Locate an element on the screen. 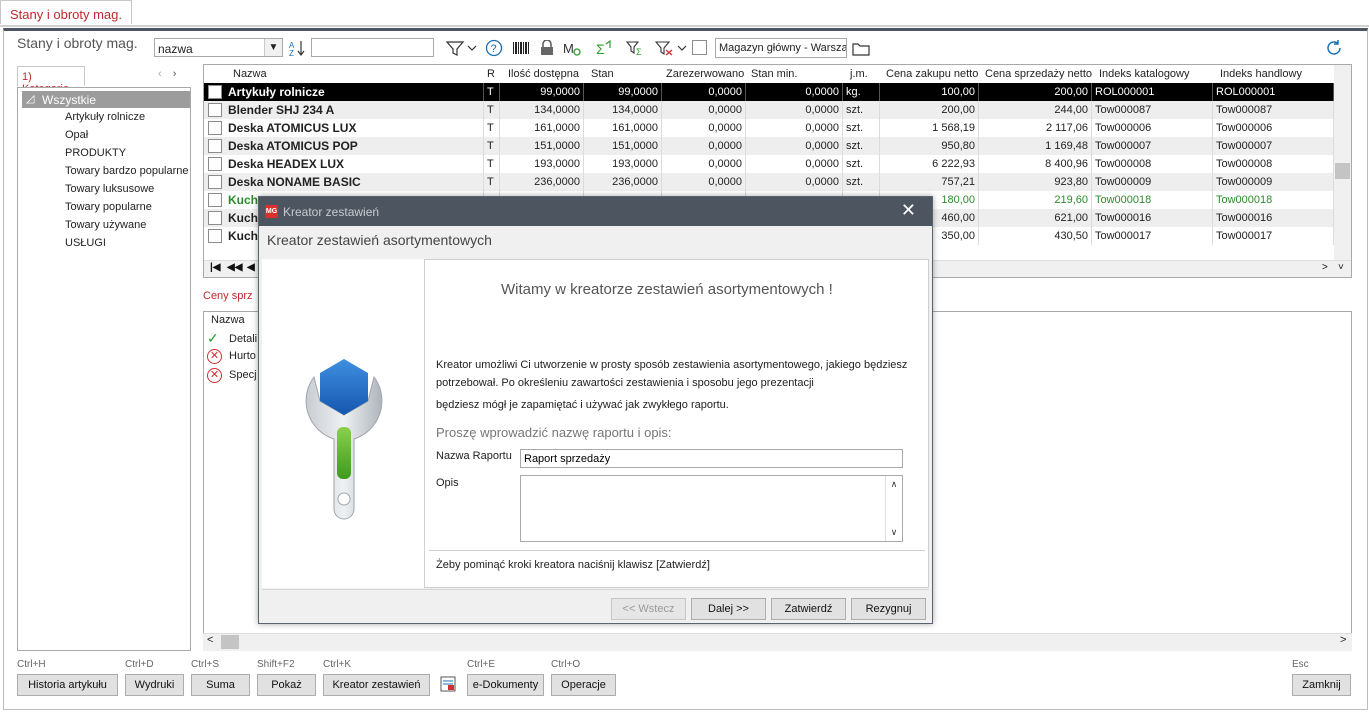 The height and width of the screenshot is (714, 1369). search-input is located at coordinates (372, 47).